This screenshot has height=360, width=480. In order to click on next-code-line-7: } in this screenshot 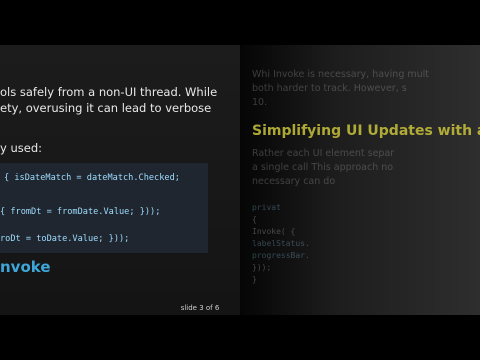, I will do `click(254, 279)`.